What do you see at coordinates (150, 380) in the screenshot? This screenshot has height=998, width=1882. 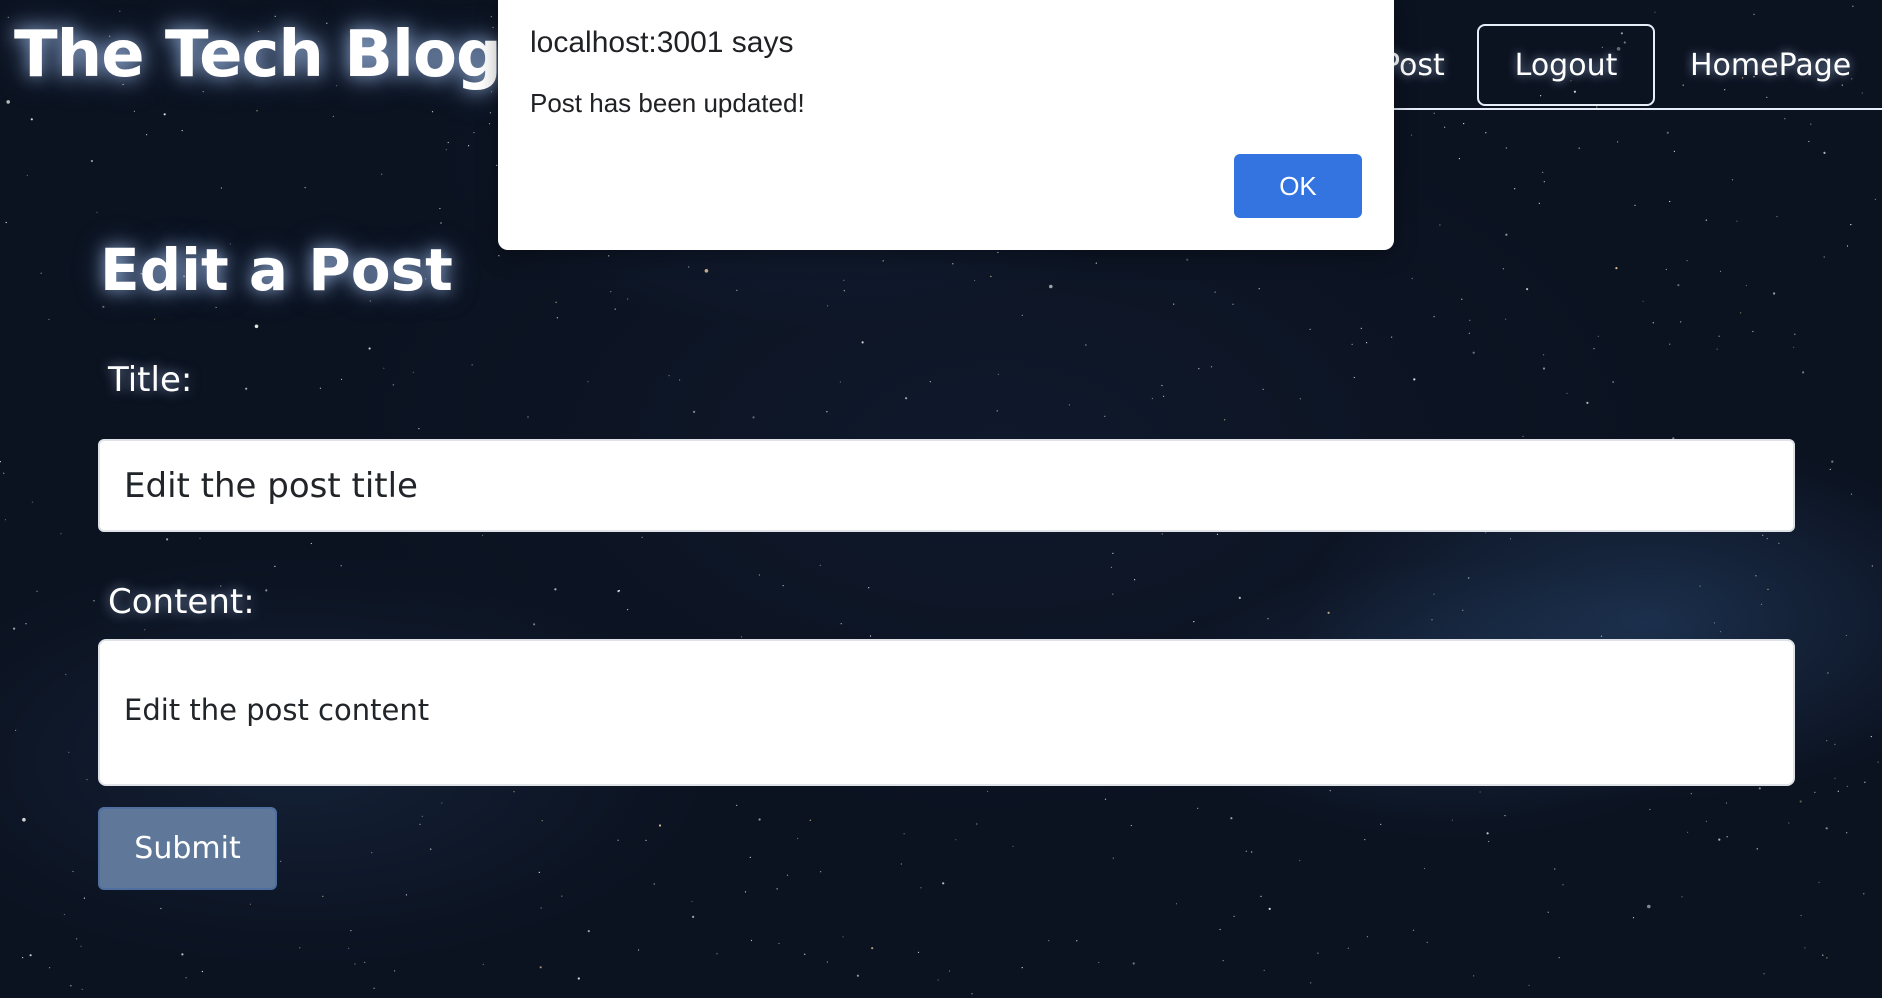 I see `title-label: Title:` at bounding box center [150, 380].